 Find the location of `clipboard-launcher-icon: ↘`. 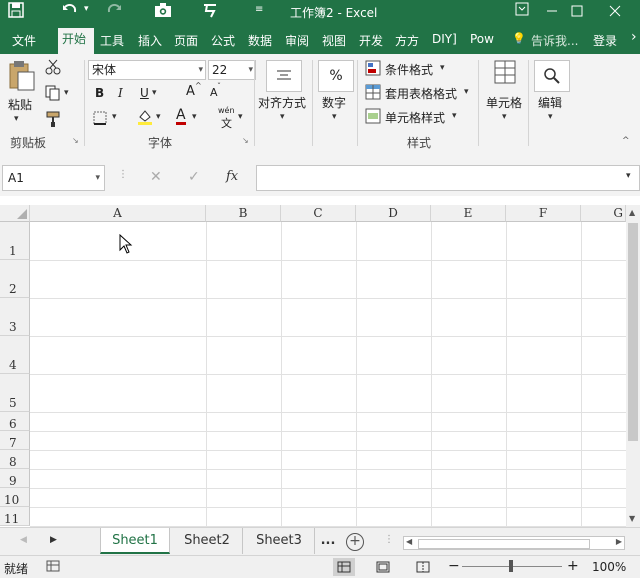

clipboard-launcher-icon: ↘ is located at coordinates (75, 140).